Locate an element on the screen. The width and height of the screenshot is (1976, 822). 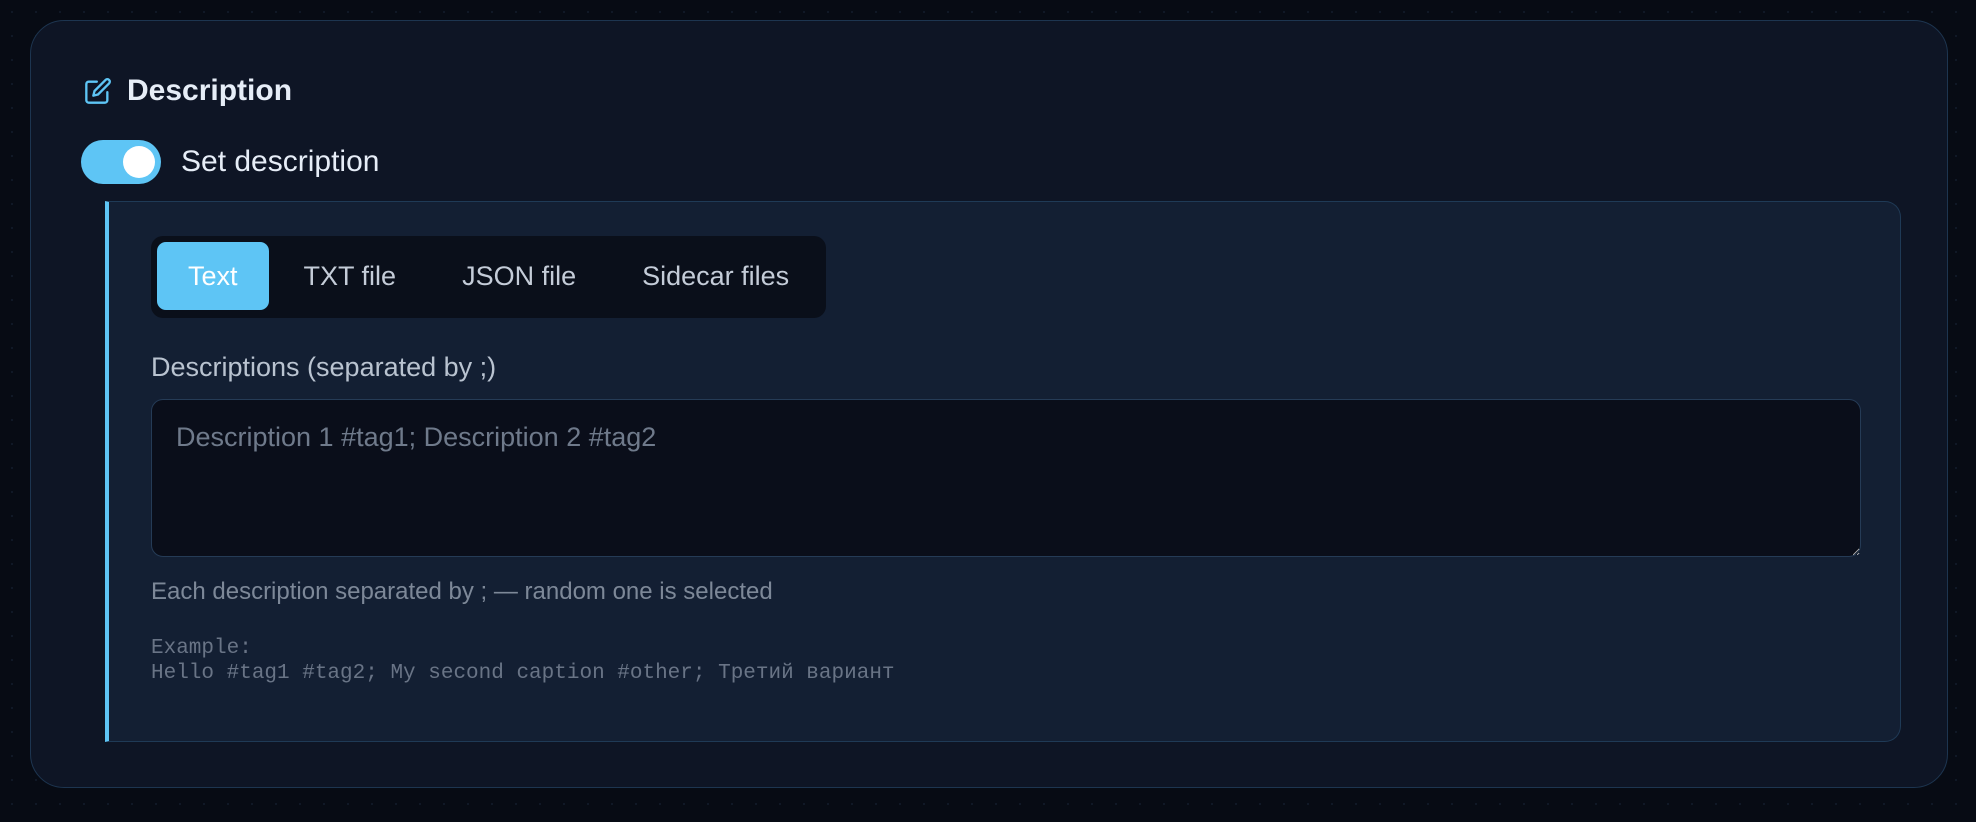
descriptions-label: Descriptions (separated by ;) is located at coordinates (324, 367).